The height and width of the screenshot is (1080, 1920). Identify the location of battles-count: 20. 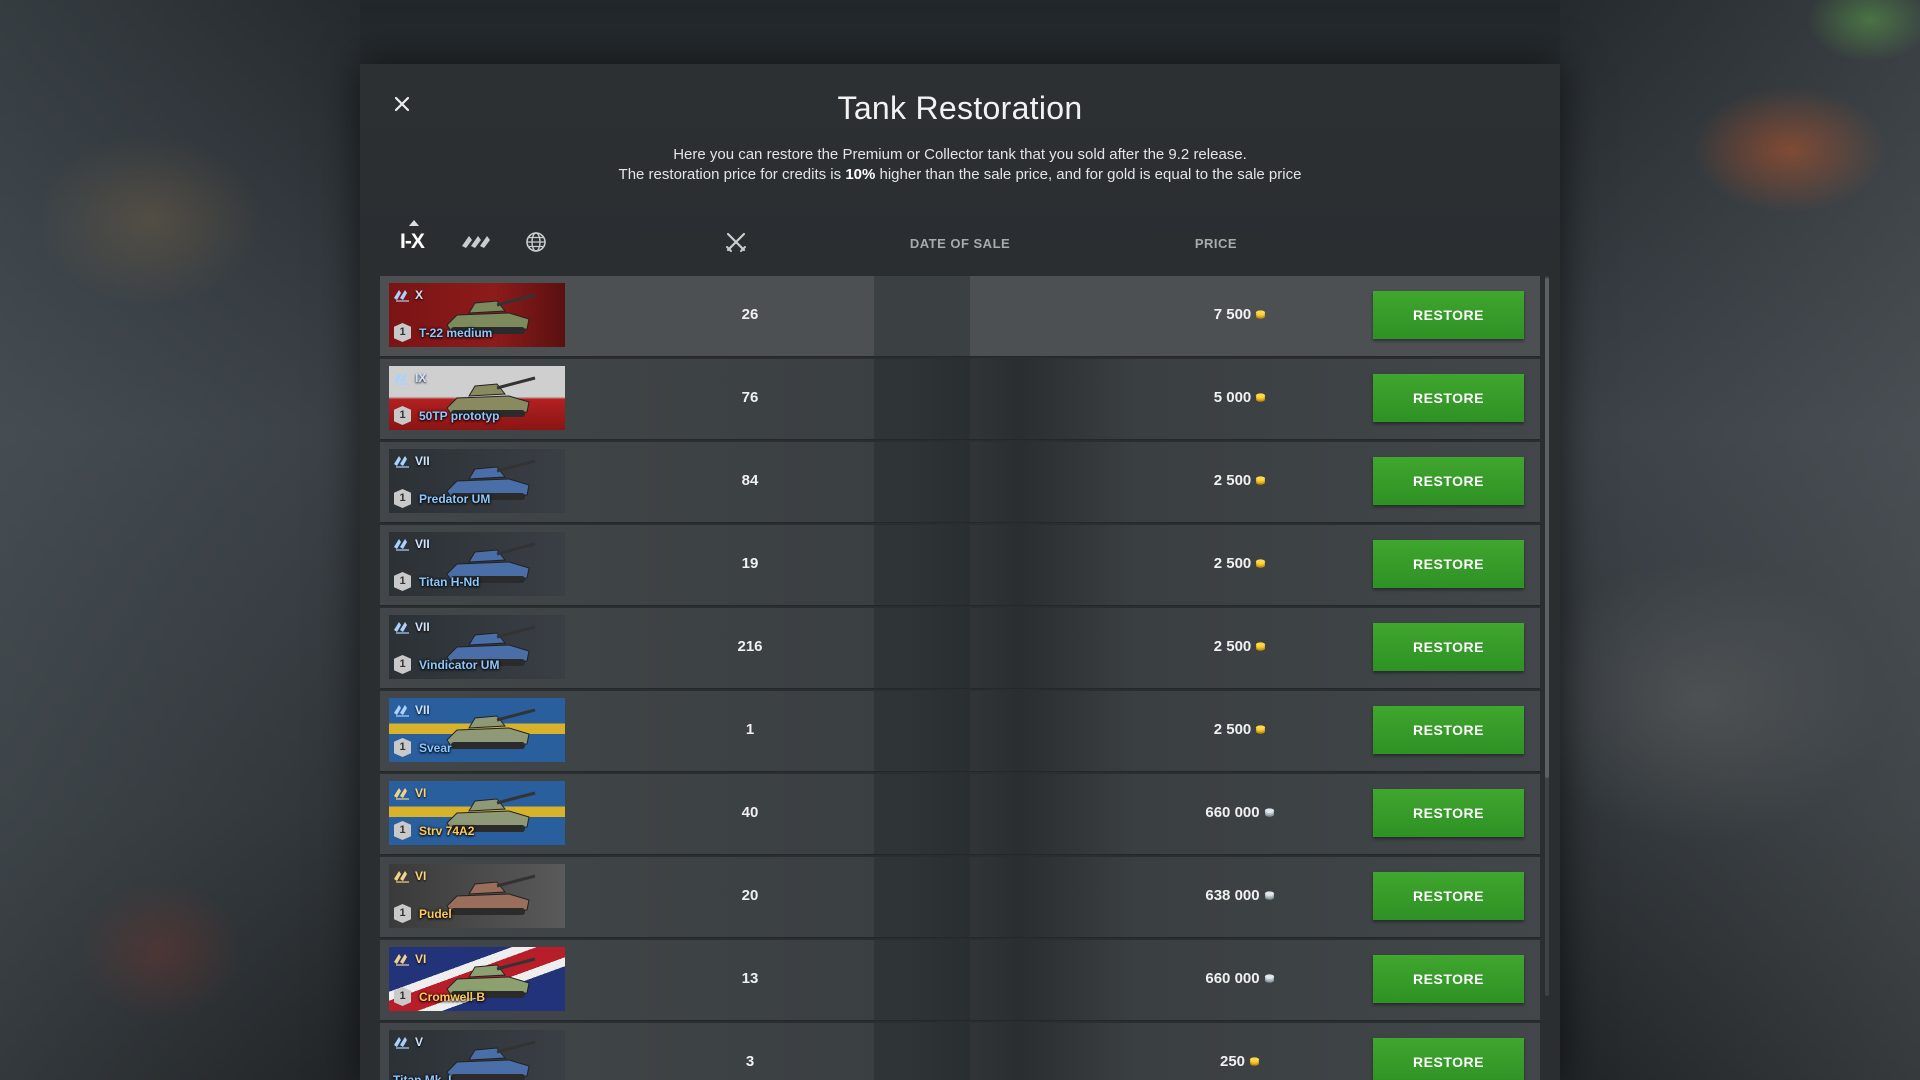
(750, 895).